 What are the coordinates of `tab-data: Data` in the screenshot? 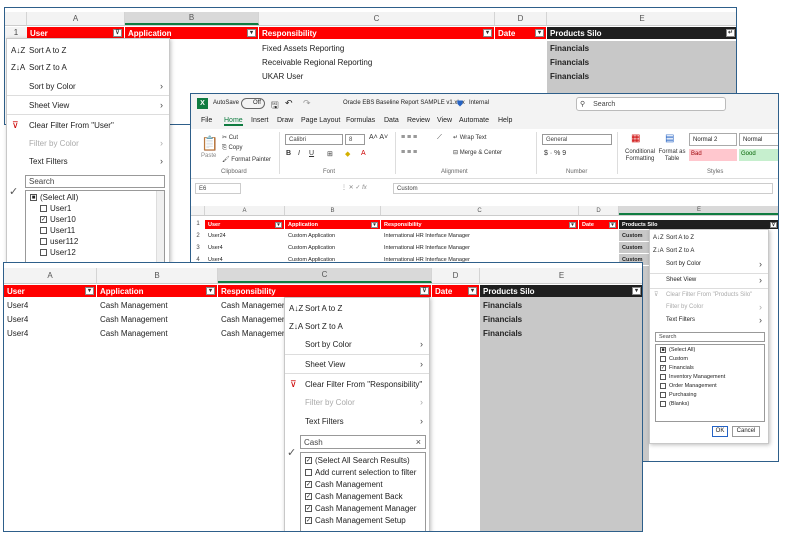 It's located at (391, 120).